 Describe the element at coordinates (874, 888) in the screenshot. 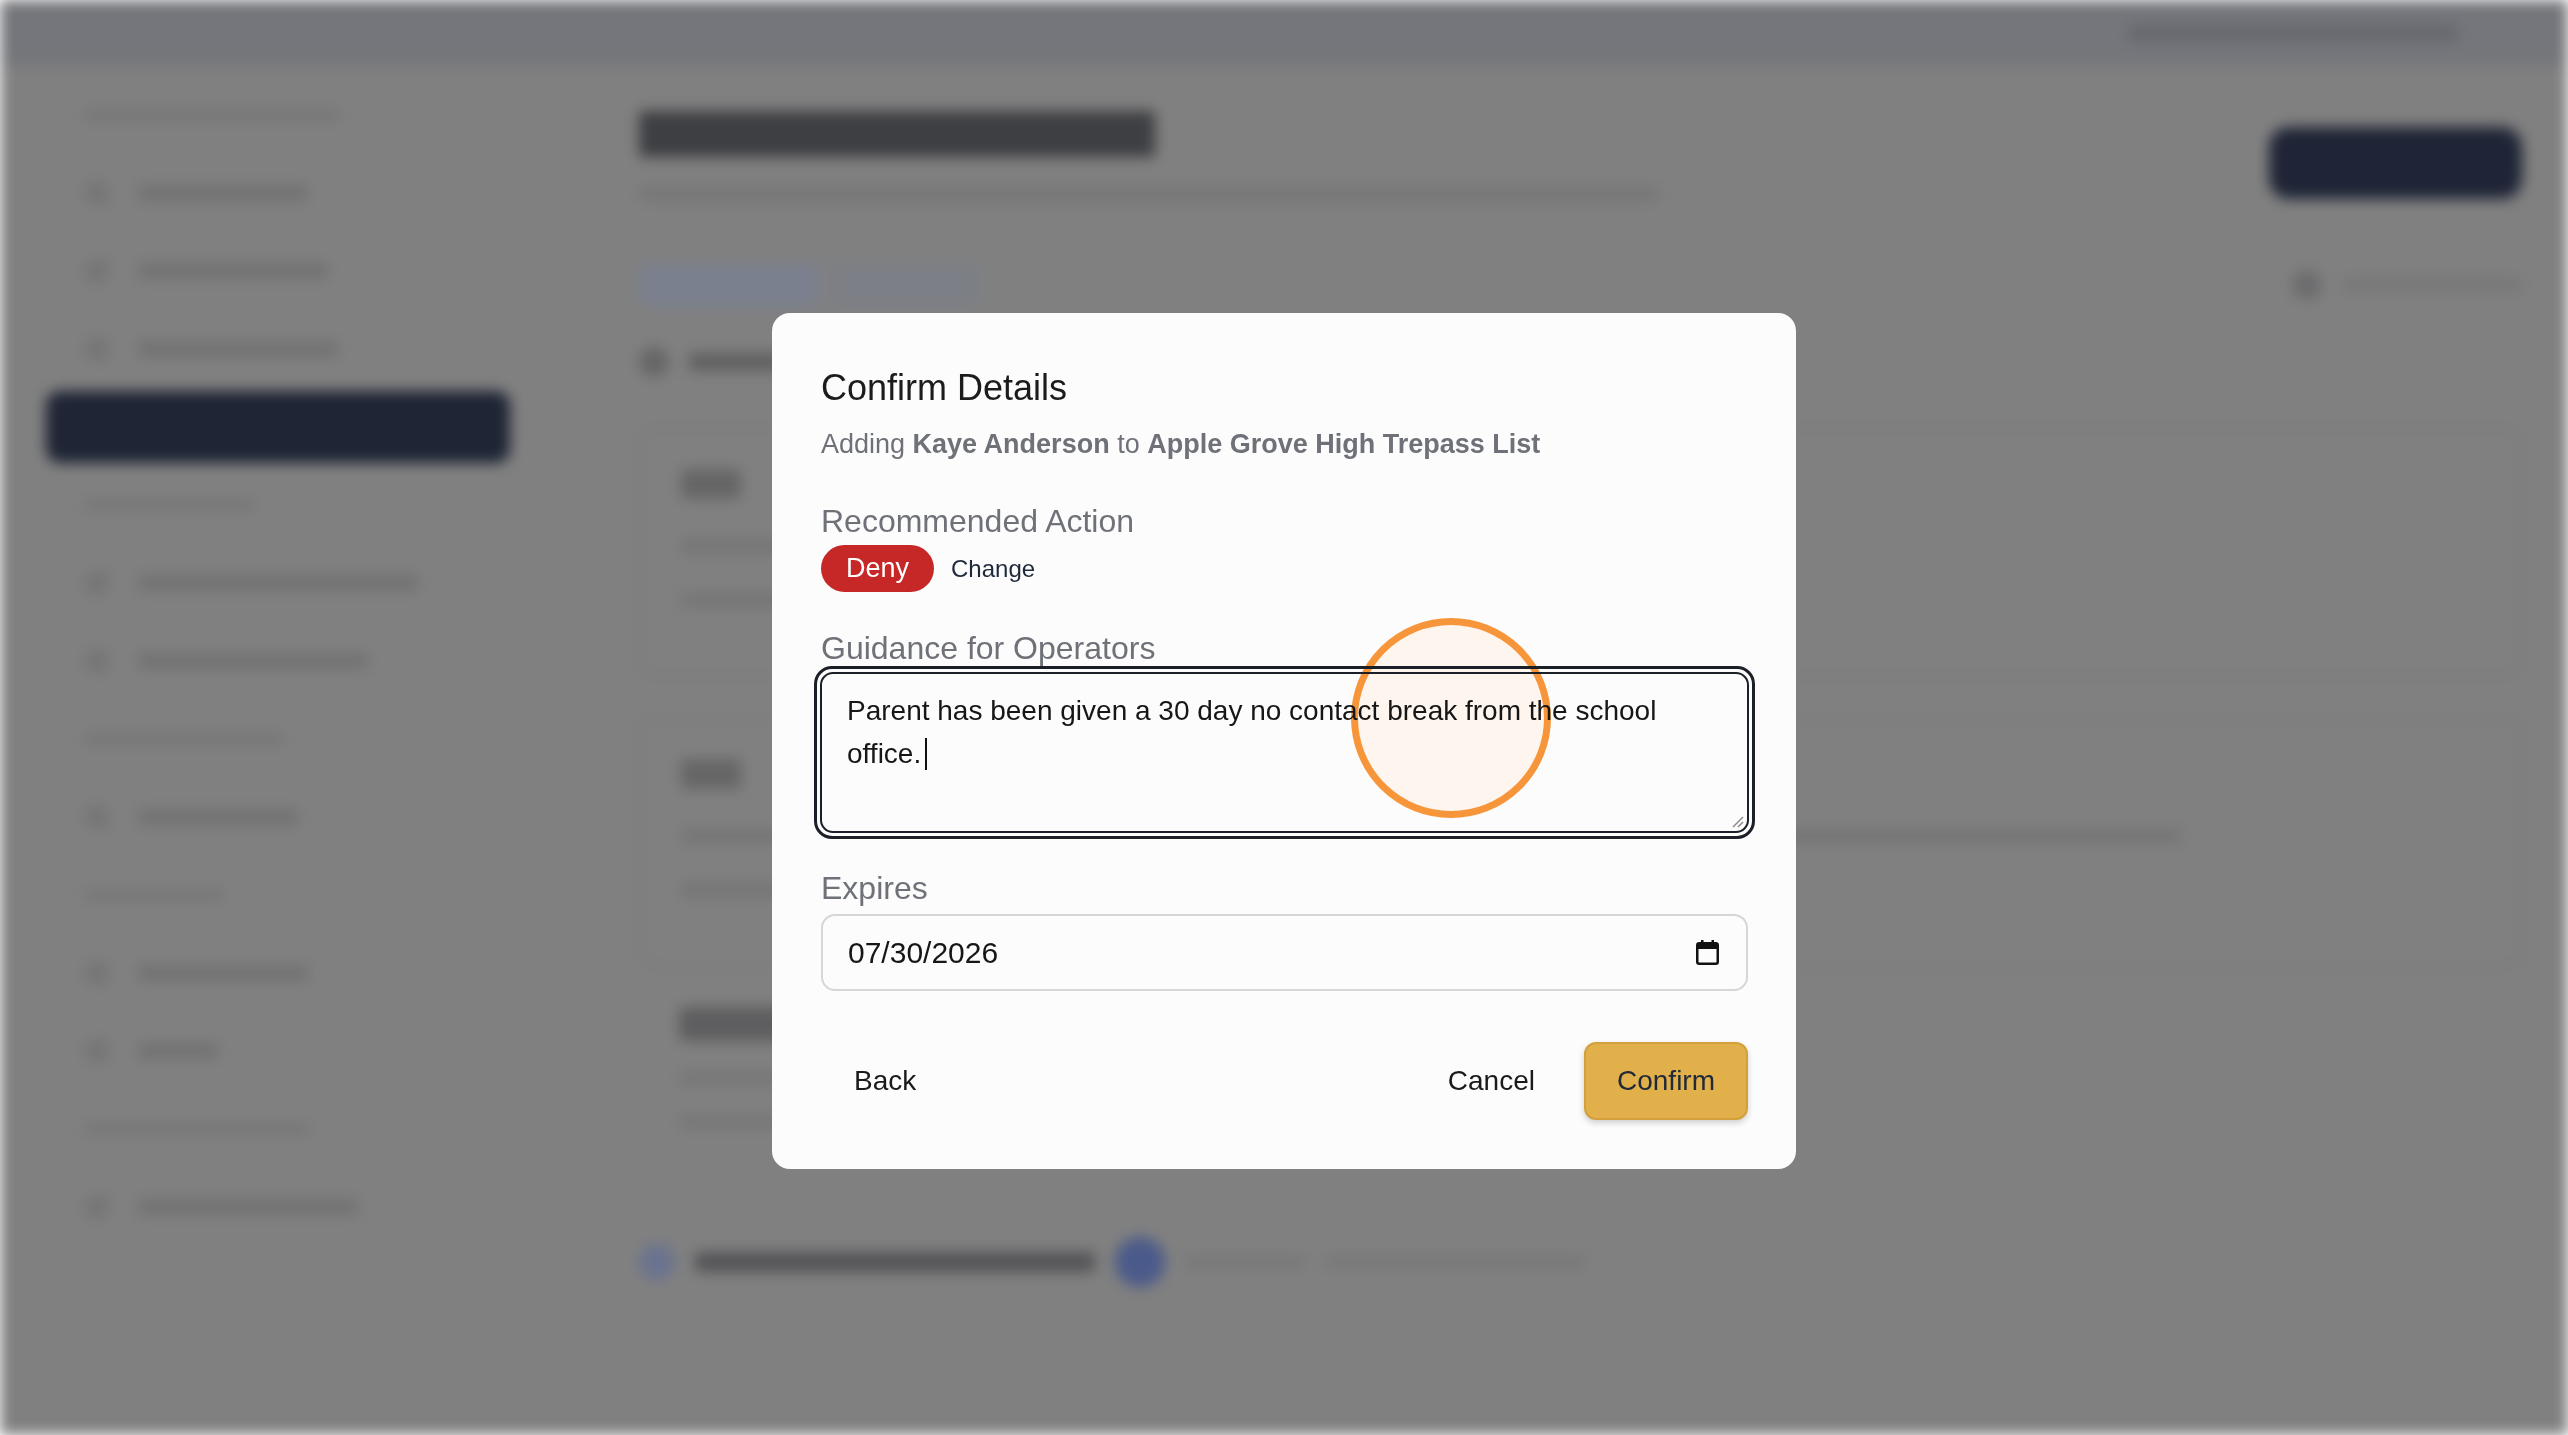

I see `field-label: Expires` at that location.